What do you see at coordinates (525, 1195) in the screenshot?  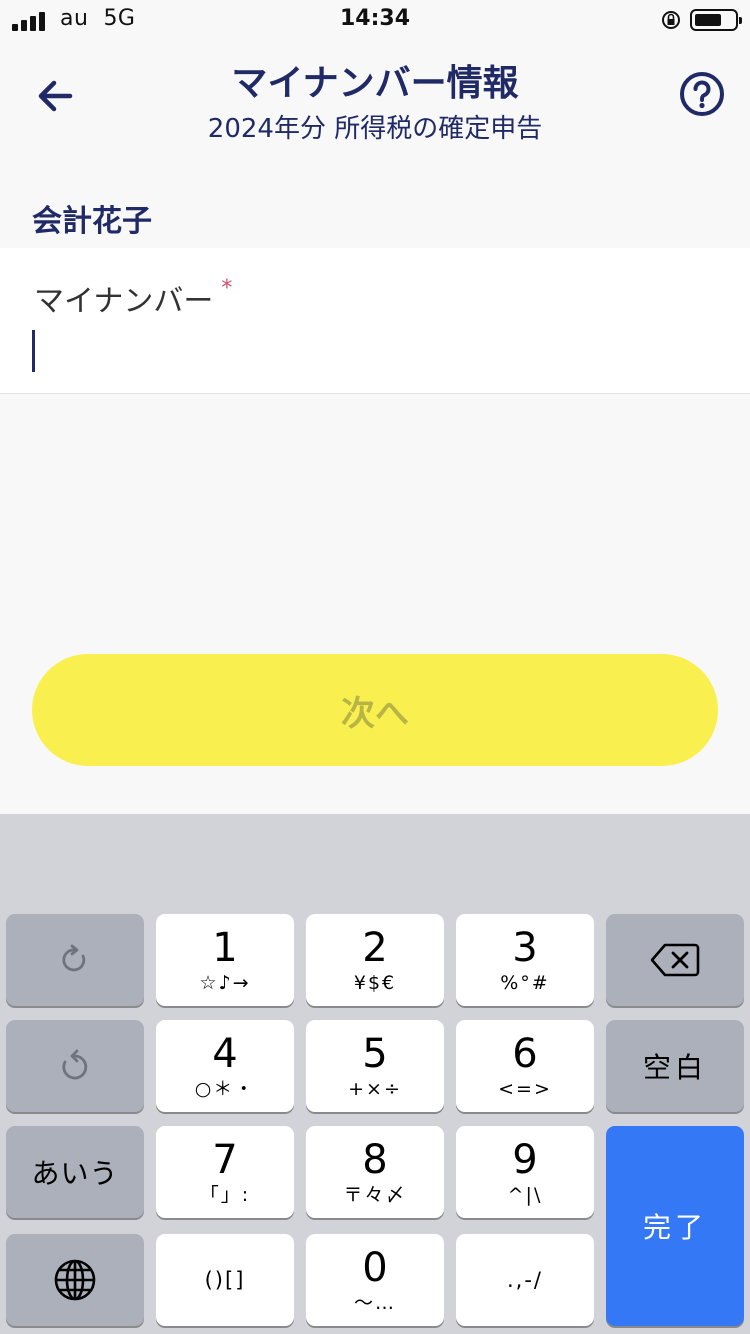 I see `key-symbols: ^|\` at bounding box center [525, 1195].